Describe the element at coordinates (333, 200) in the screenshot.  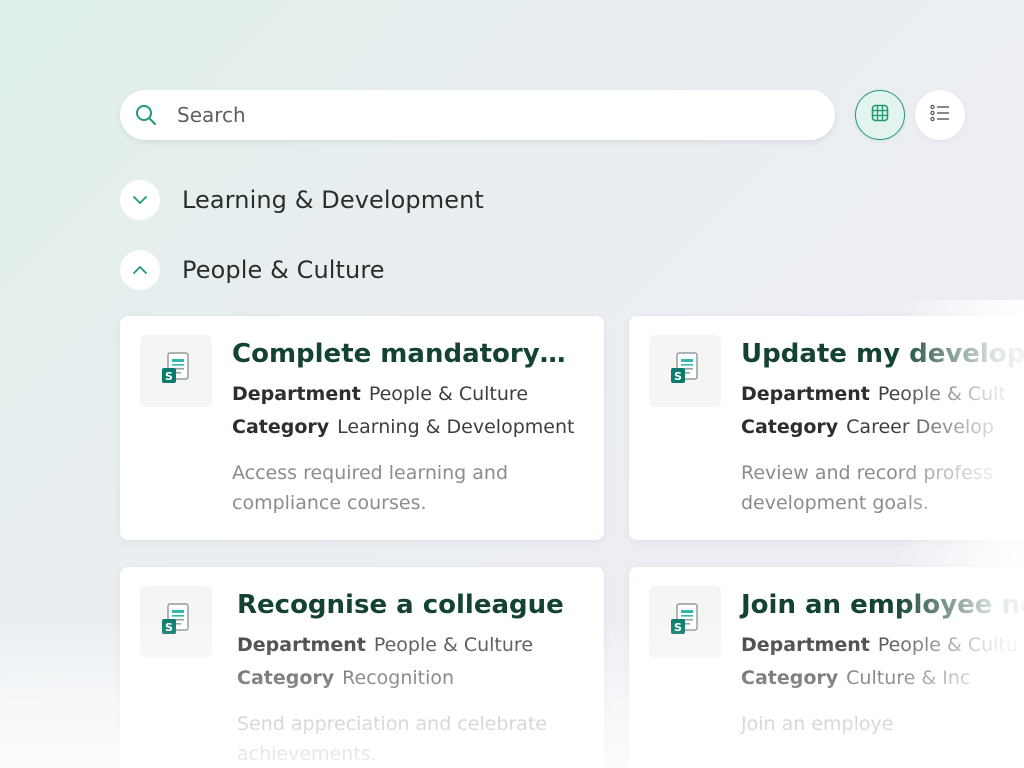
I see `section-title: Learning & Development` at that location.